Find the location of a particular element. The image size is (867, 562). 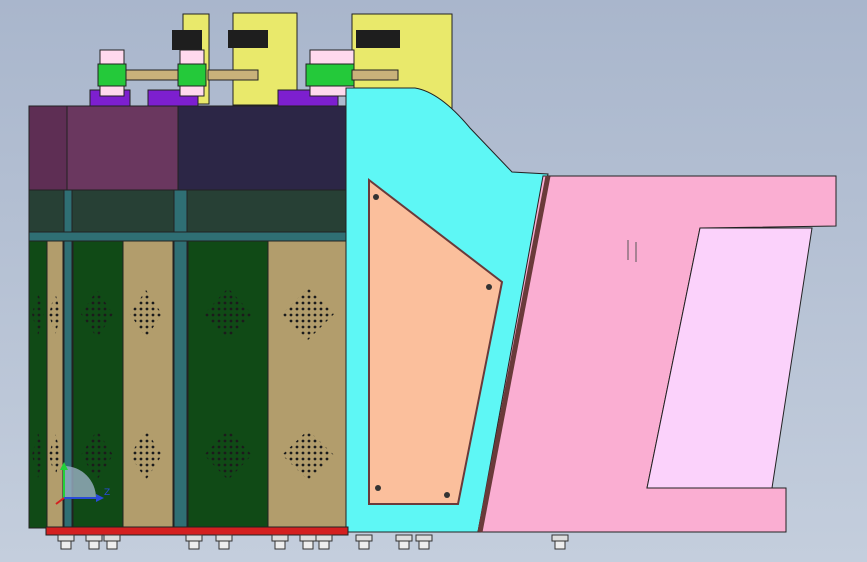

base-strip is located at coordinates (197, 531).